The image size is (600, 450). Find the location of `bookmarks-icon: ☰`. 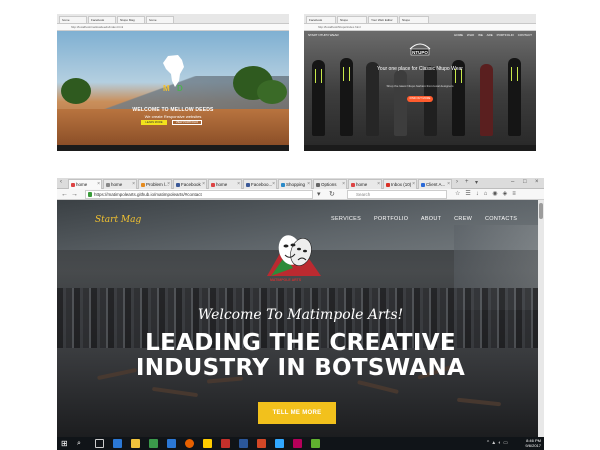

bookmarks-icon: ☰ is located at coordinates (470, 194).